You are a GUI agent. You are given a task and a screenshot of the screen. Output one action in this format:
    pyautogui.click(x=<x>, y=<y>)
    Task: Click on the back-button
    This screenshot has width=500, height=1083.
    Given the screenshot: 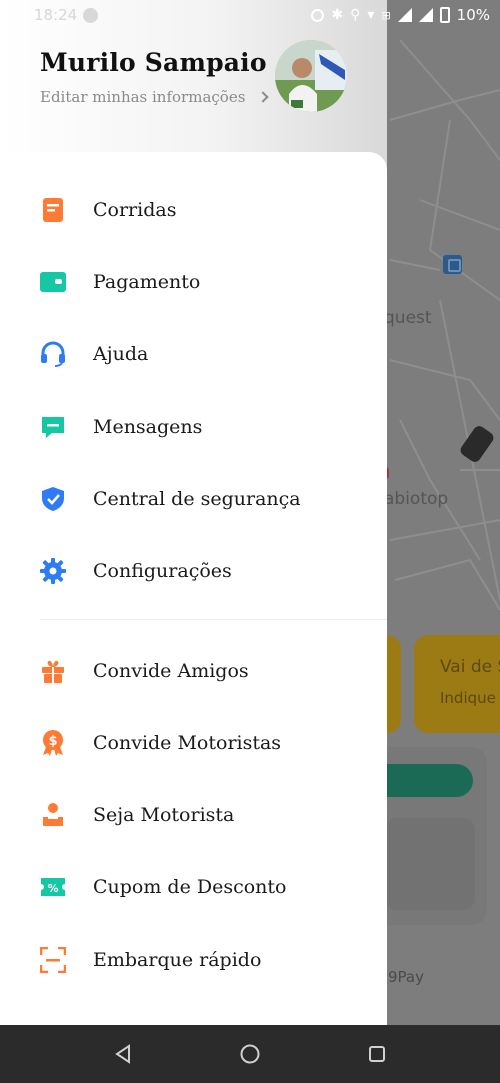 What is the action you would take?
    pyautogui.click(x=123, y=1054)
    